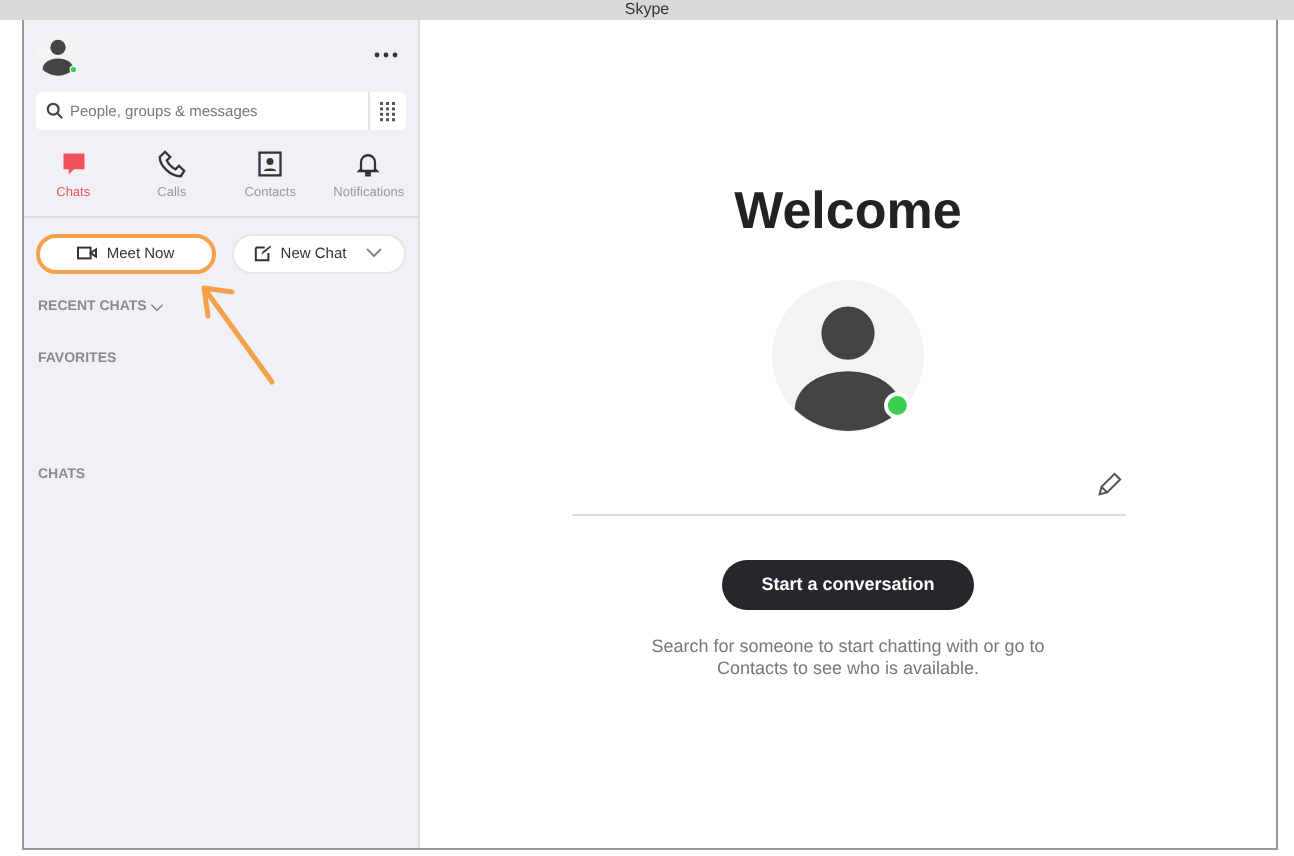 The height and width of the screenshot is (856, 1294). What do you see at coordinates (647, 10) in the screenshot?
I see `window-title: Skype` at bounding box center [647, 10].